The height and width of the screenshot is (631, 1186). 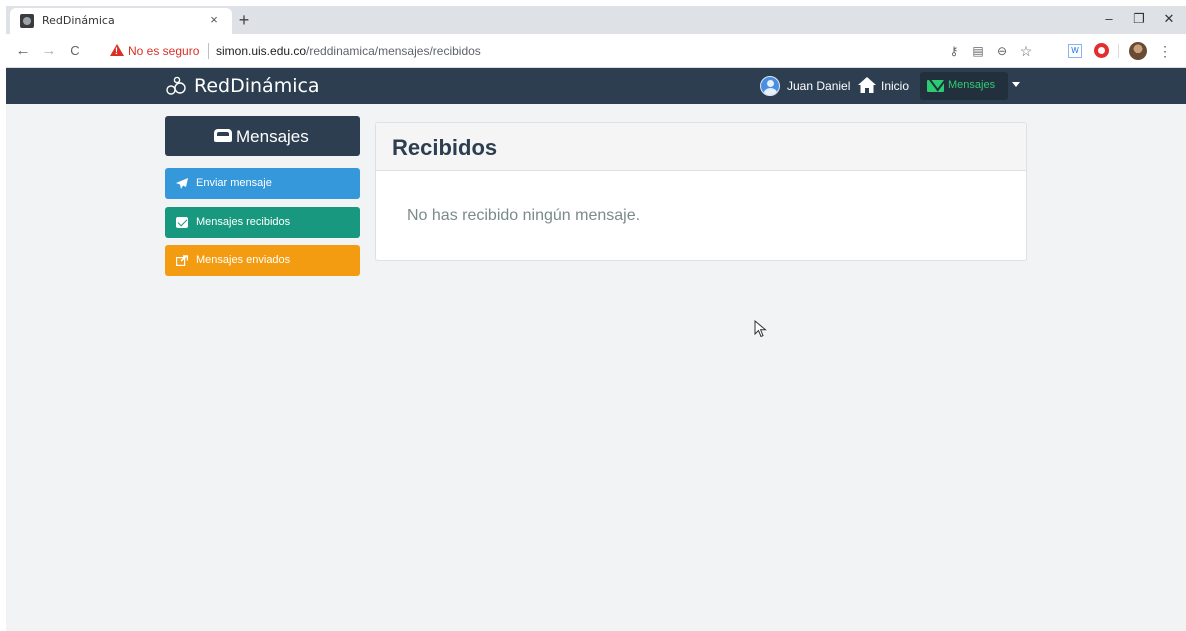 I want to click on url-path: /reddinamica/mensajes/recibidos, so click(x=393, y=51).